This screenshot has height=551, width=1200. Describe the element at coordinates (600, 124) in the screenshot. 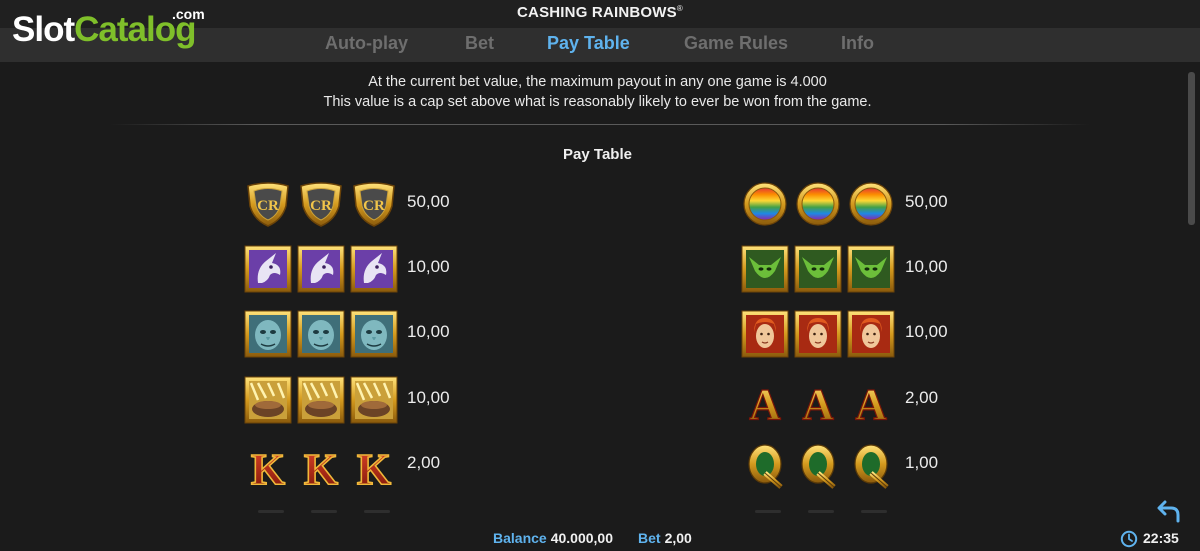

I see `divider` at that location.